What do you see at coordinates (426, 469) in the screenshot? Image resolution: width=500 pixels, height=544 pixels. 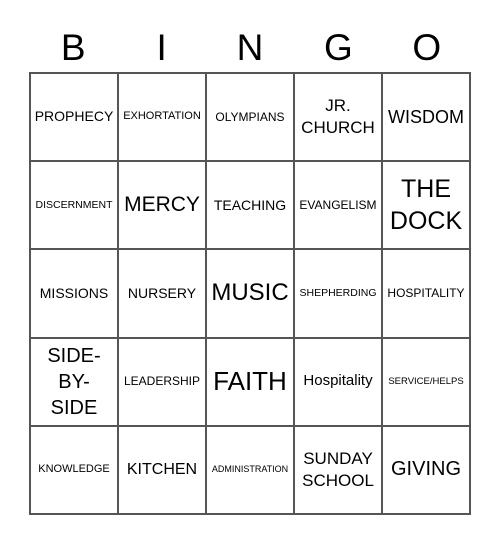 I see `bingo-cell: GIVING` at bounding box center [426, 469].